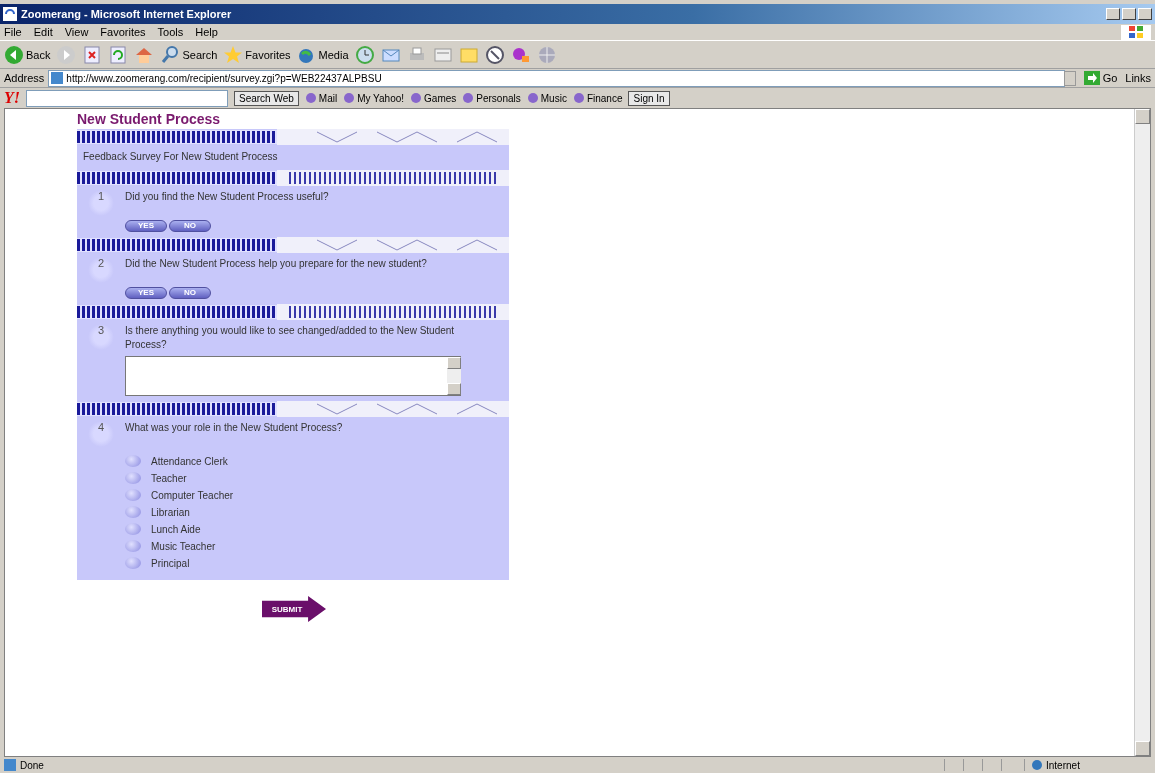 The height and width of the screenshot is (773, 1155). Describe the element at coordinates (233, 54) in the screenshot. I see `star-icon` at that location.